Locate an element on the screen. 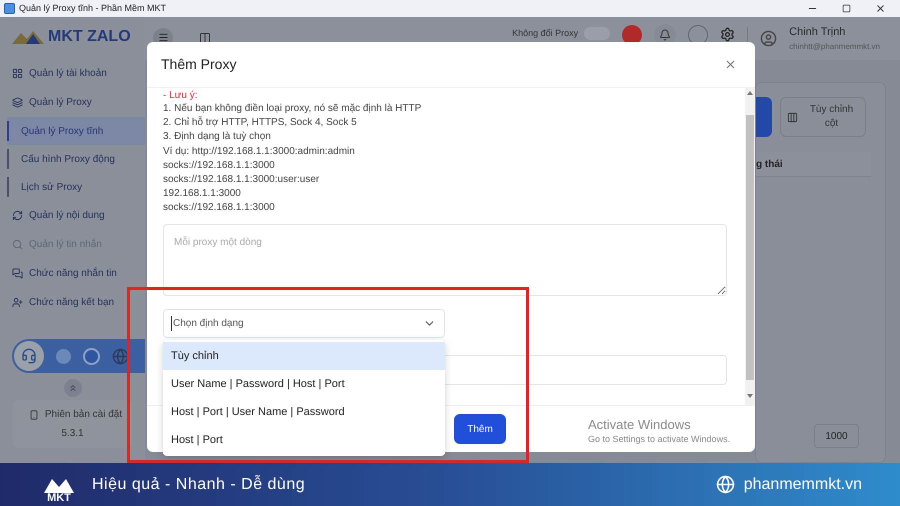  search-icon is located at coordinates (17, 244).